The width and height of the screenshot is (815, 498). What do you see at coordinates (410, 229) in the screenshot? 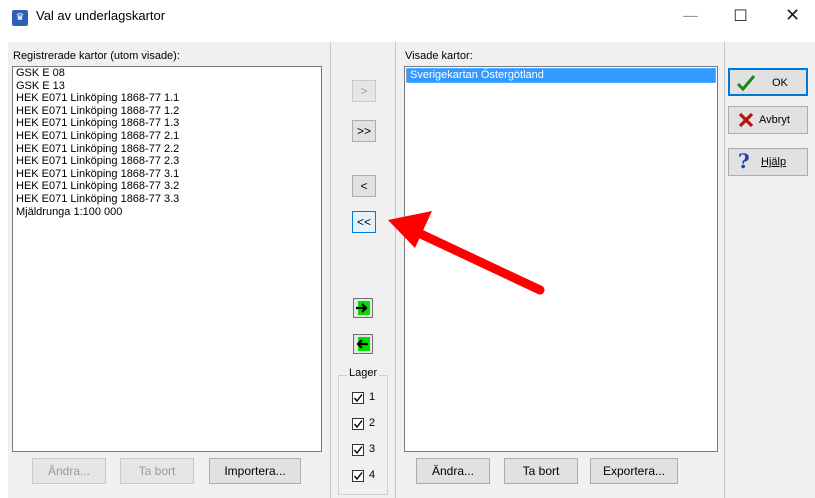
I see `annotation-arrow-head` at bounding box center [410, 229].